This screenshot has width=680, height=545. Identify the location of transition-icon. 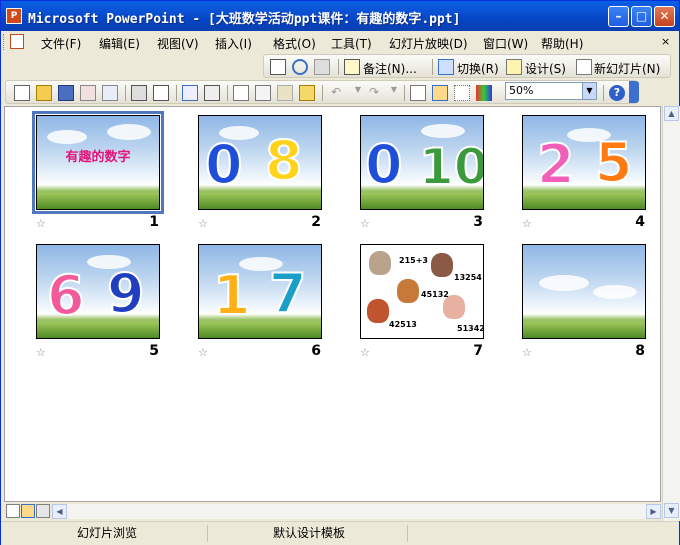
(446, 67).